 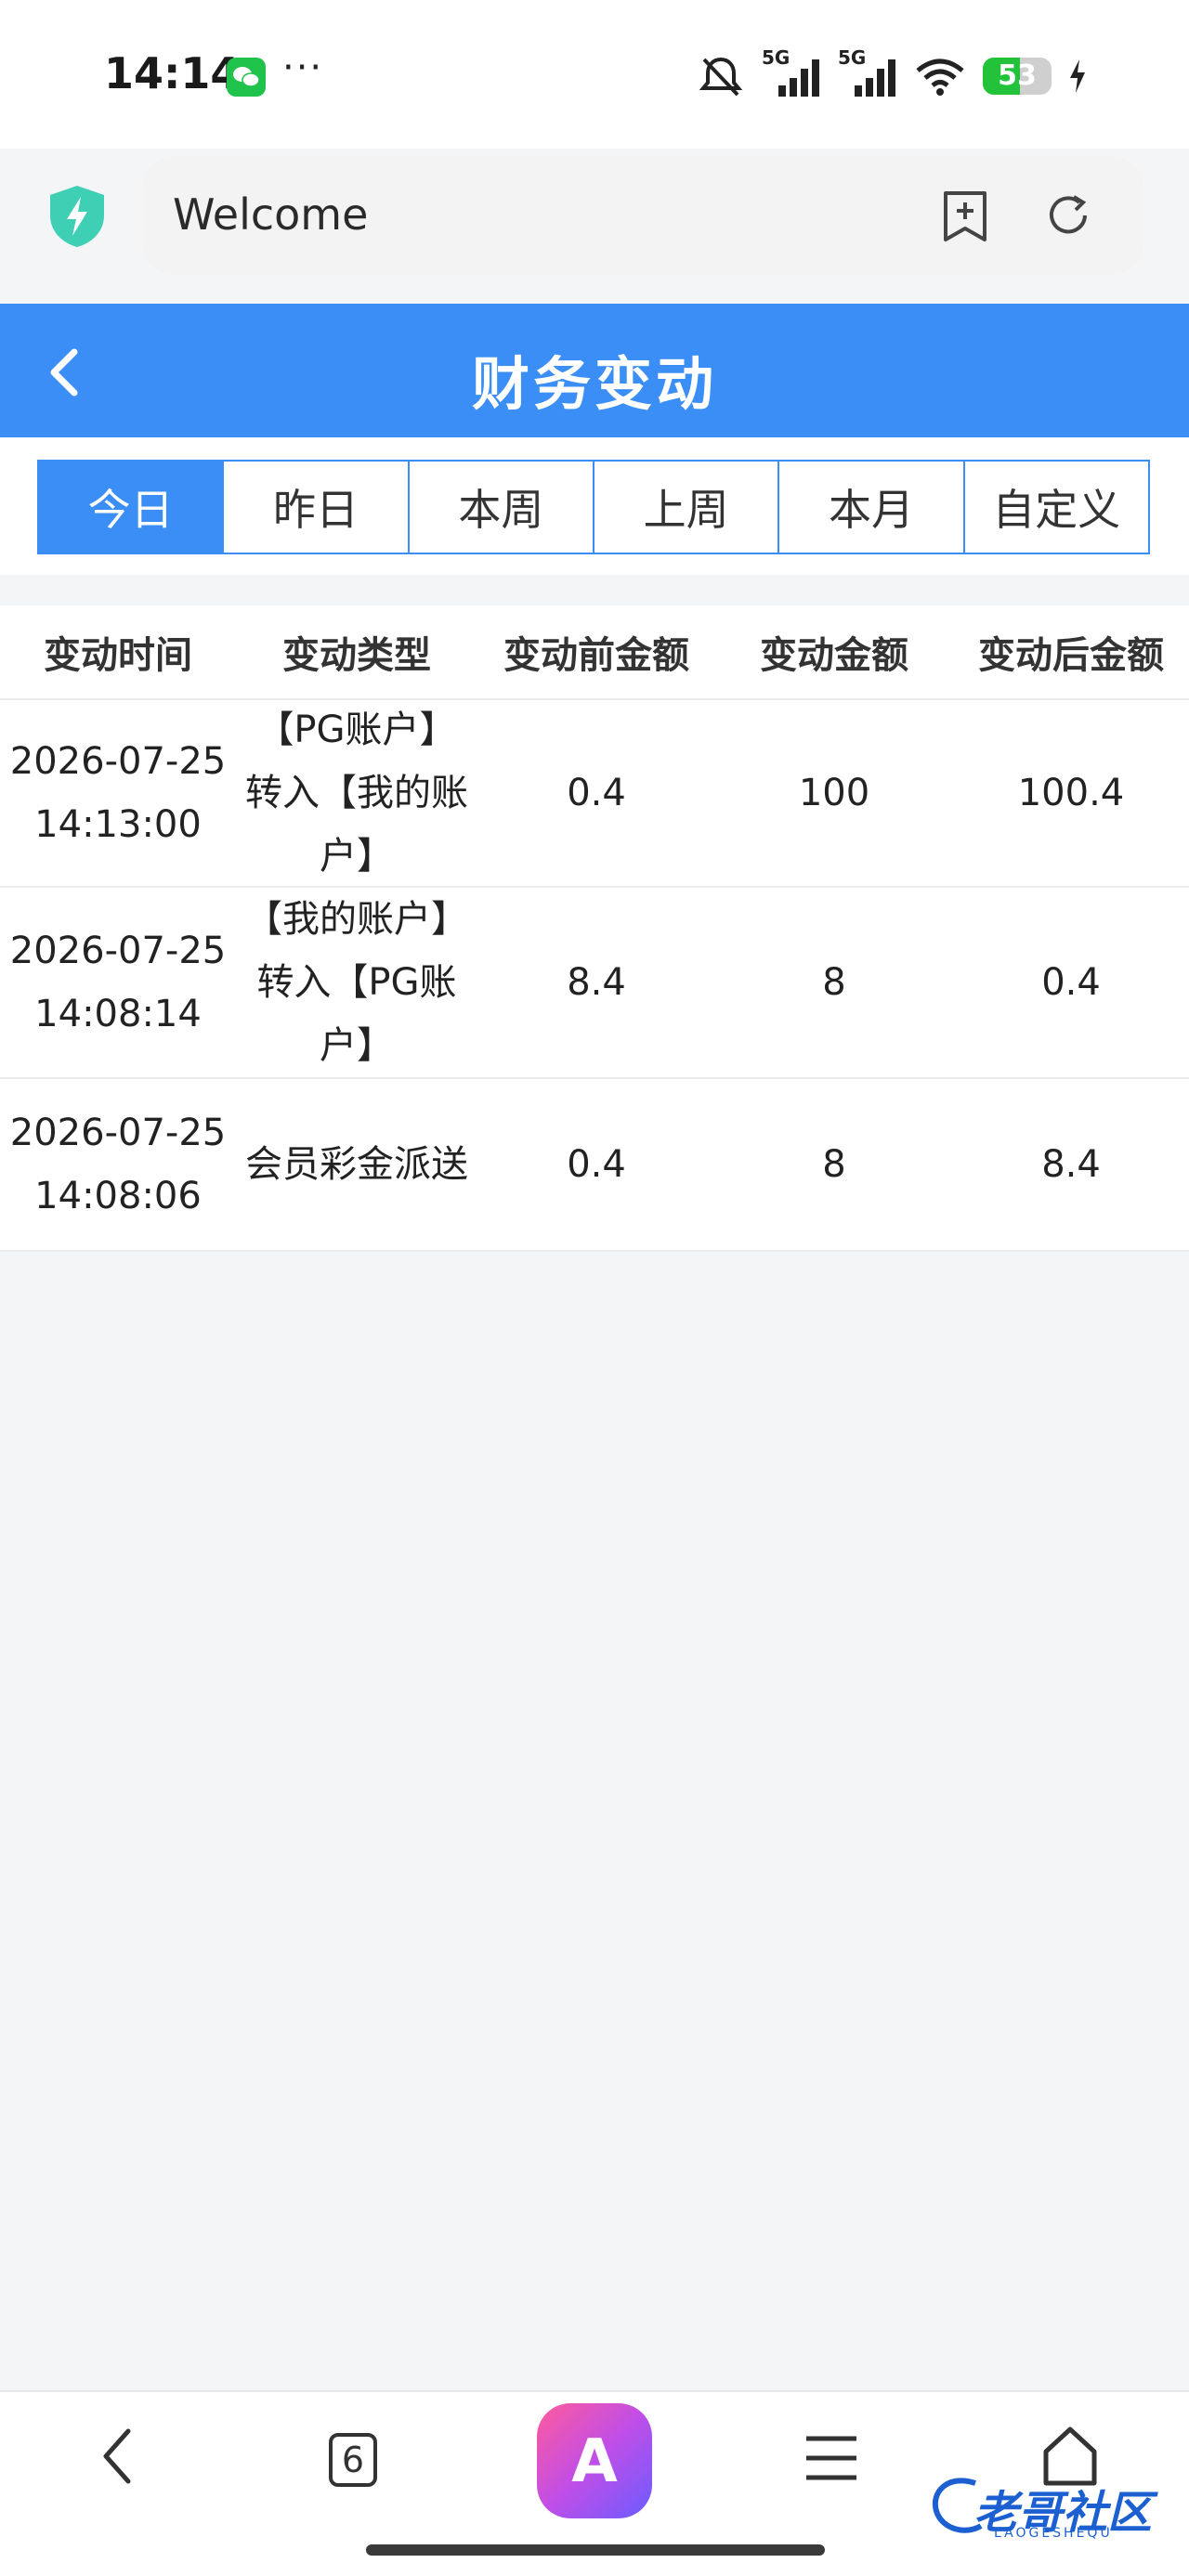 What do you see at coordinates (940, 78) in the screenshot?
I see `wifi-icon` at bounding box center [940, 78].